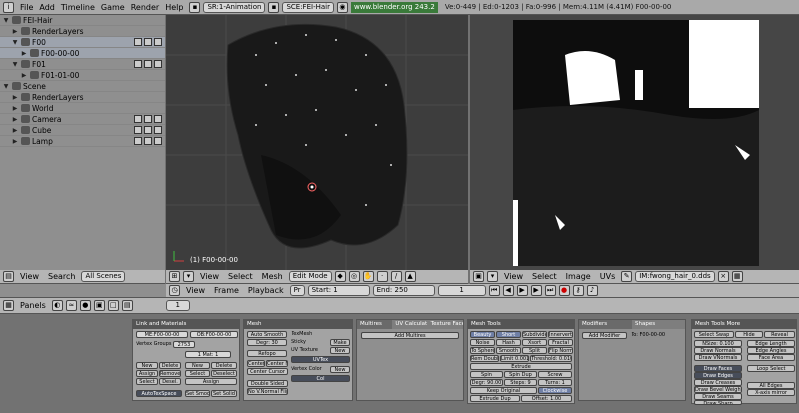 This screenshot has width=799, height=413. I want to click on end-frame-field: End: 250, so click(403, 290).